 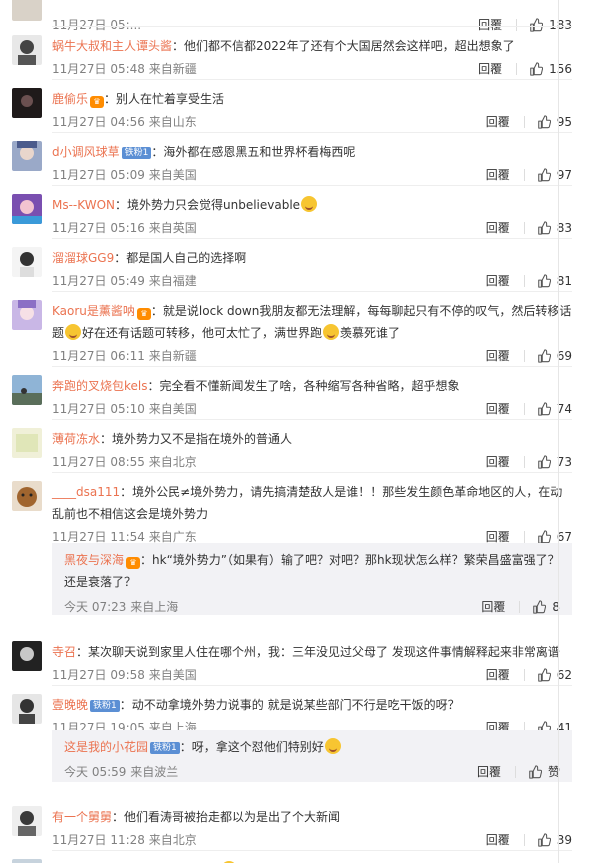 I want to click on username: 奔跑的叉烧包kels, so click(x=100, y=386).